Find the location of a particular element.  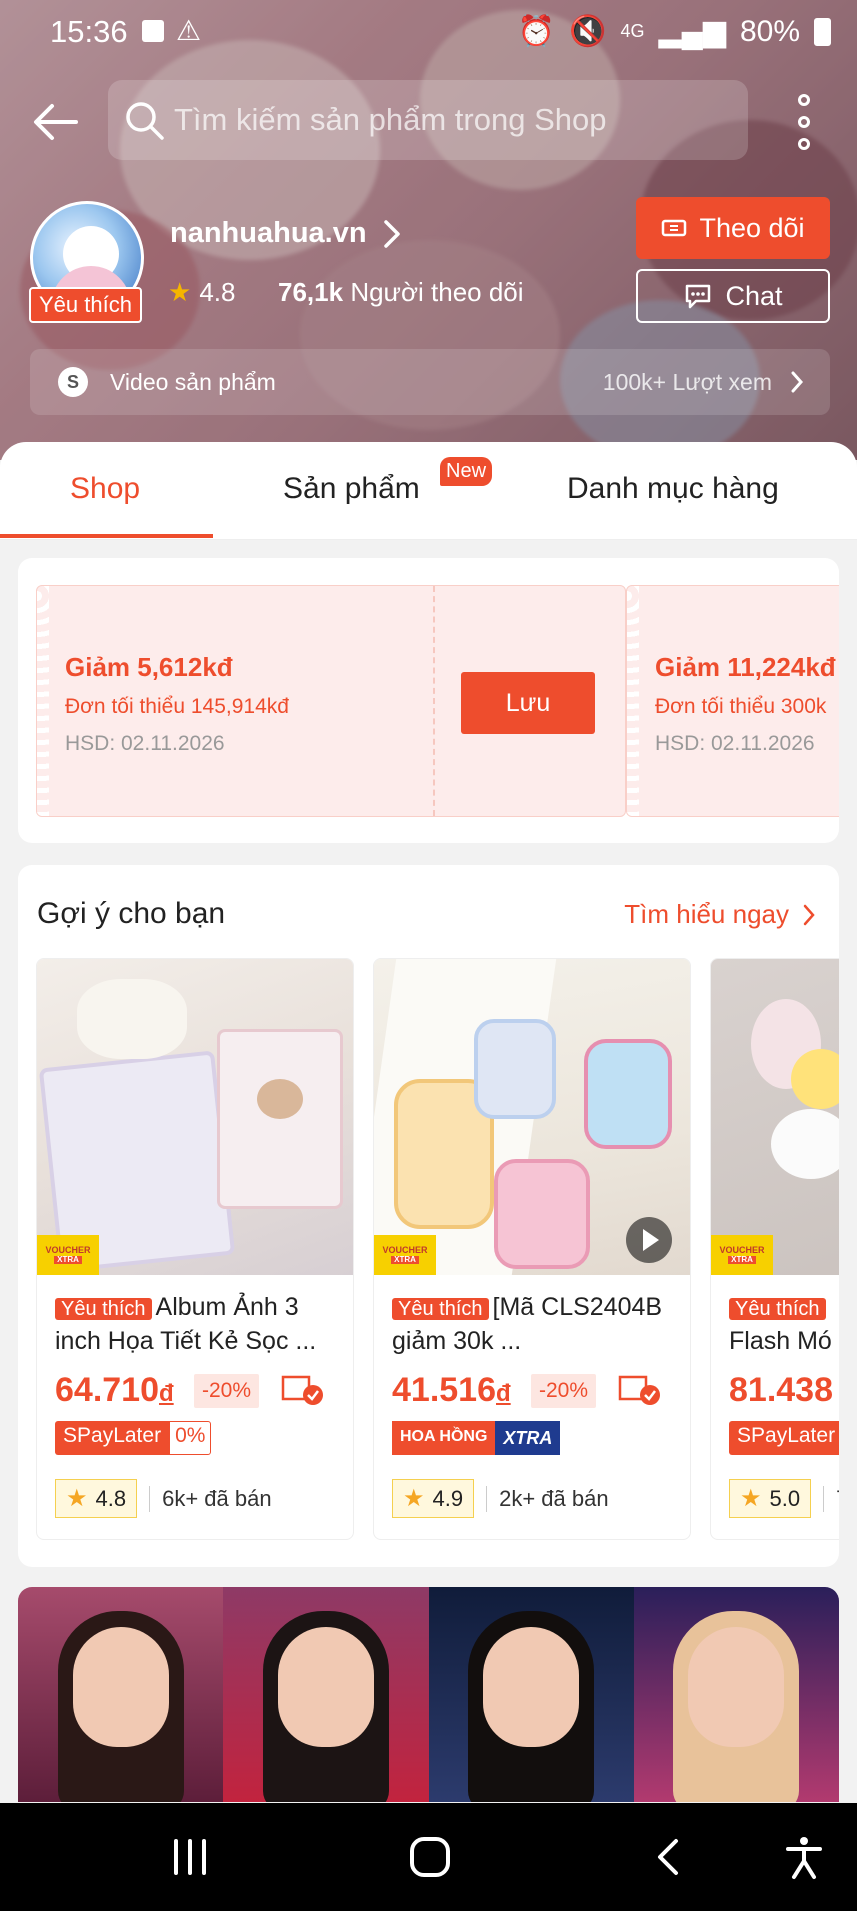

voucher-title: Giảm 11,224kđ is located at coordinates (745, 667).